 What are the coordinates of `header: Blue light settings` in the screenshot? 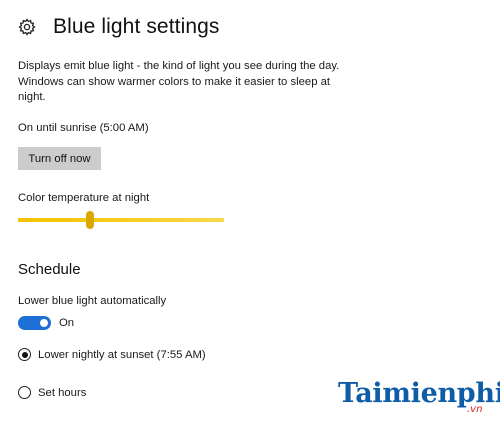 It's located at (119, 27).